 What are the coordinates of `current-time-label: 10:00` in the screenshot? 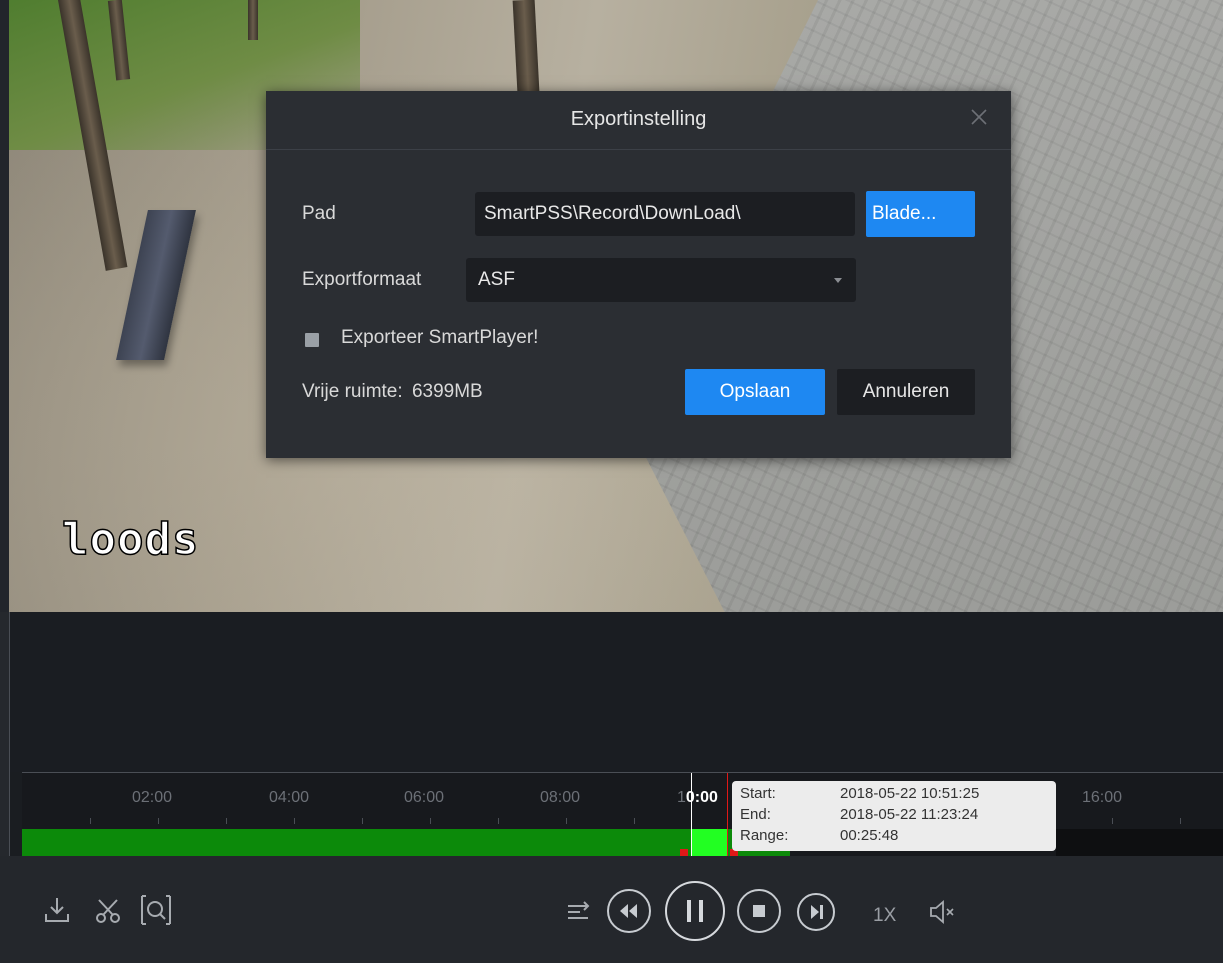 It's located at (697, 798).